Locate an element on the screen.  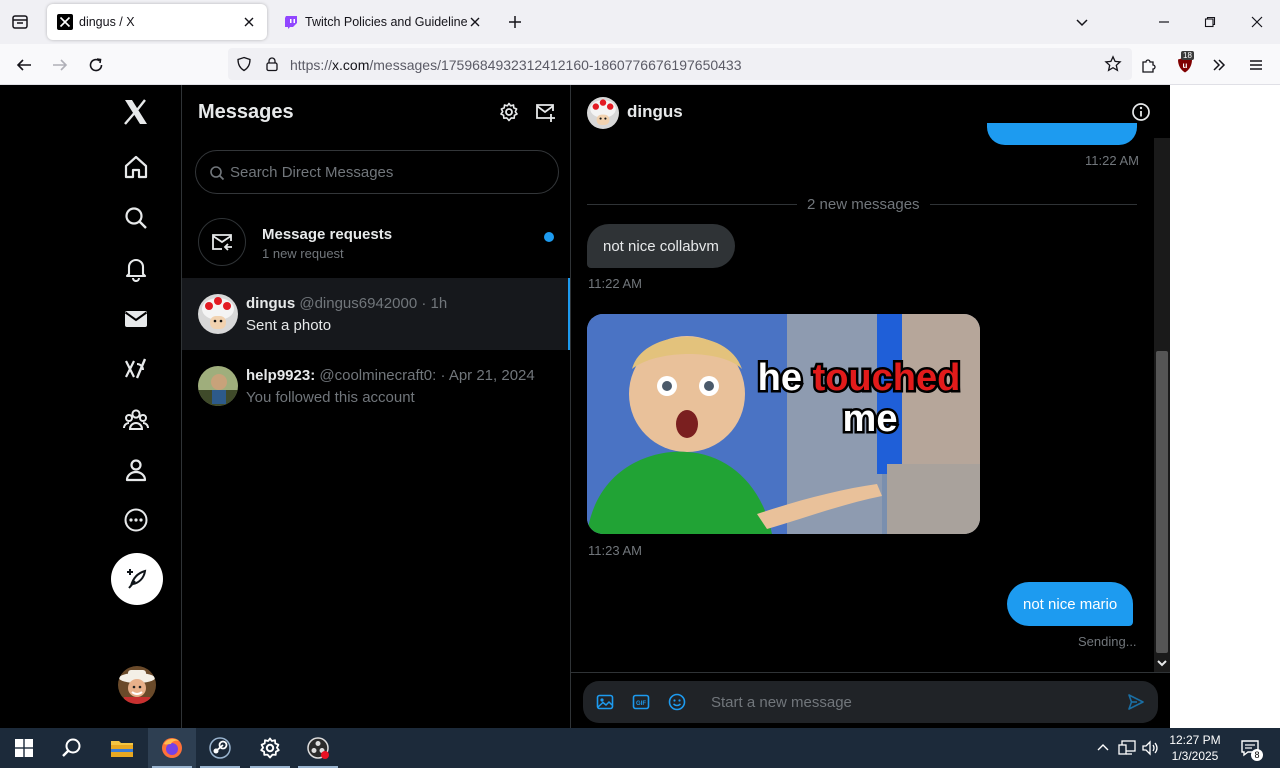
clock-time: 12:27 PM is located at coordinates (1195, 740).